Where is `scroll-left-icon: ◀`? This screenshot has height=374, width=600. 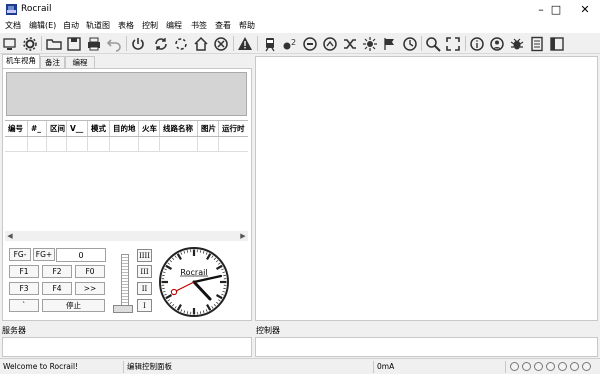
scroll-left-icon: ◀ is located at coordinates (10, 236).